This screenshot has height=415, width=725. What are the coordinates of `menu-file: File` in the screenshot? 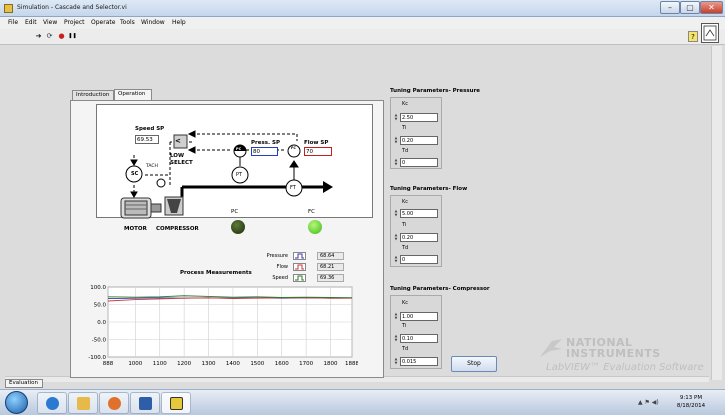 It's located at (13, 22).